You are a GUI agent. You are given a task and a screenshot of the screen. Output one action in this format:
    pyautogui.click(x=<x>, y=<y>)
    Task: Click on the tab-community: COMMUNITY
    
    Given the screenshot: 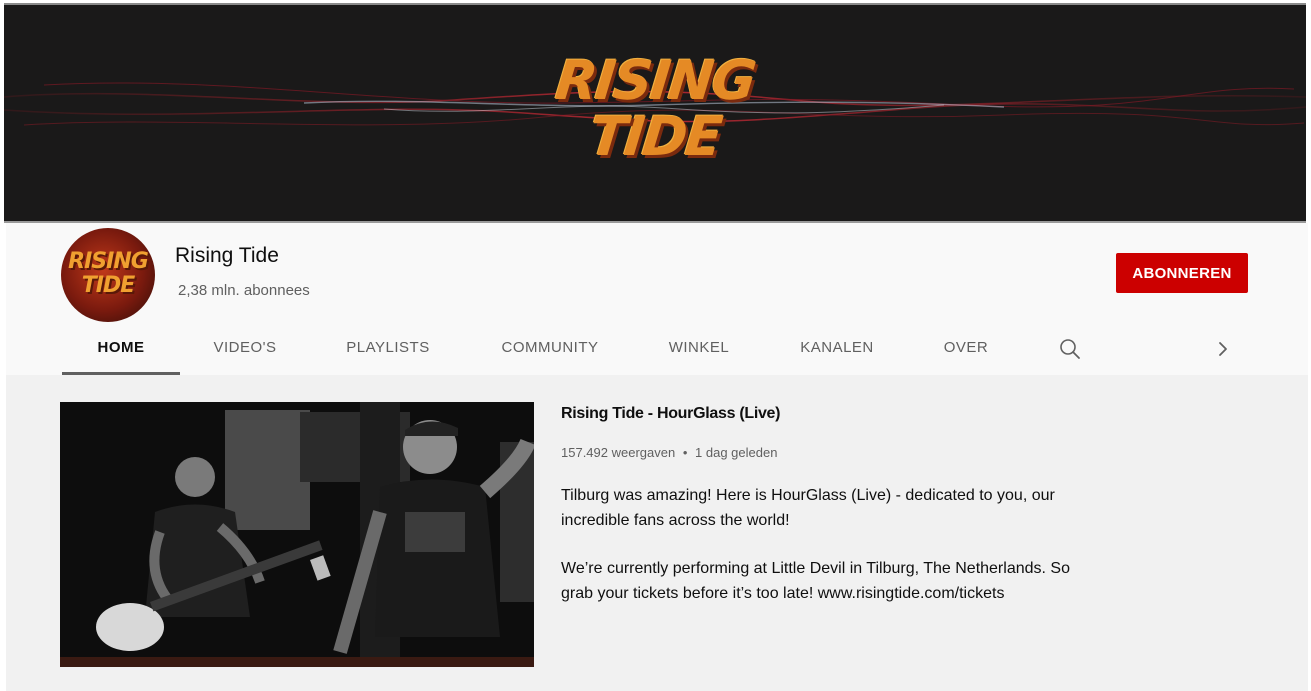 What is the action you would take?
    pyautogui.click(x=550, y=349)
    